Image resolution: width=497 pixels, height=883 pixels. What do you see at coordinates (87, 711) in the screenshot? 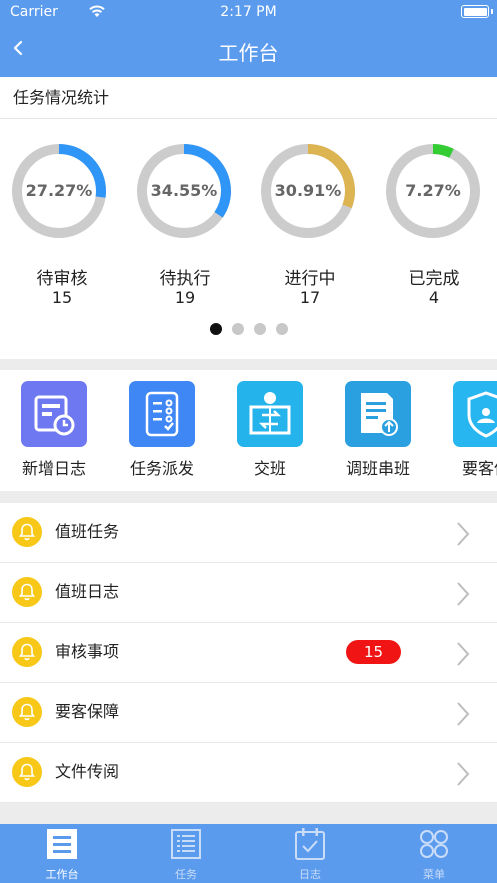
I see `list-item-label: 要客保障` at bounding box center [87, 711].